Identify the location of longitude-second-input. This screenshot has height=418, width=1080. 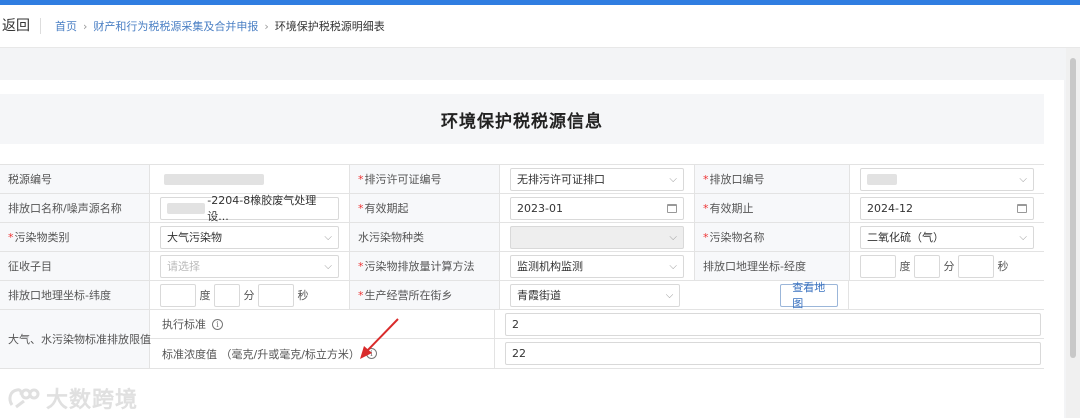
(976, 266).